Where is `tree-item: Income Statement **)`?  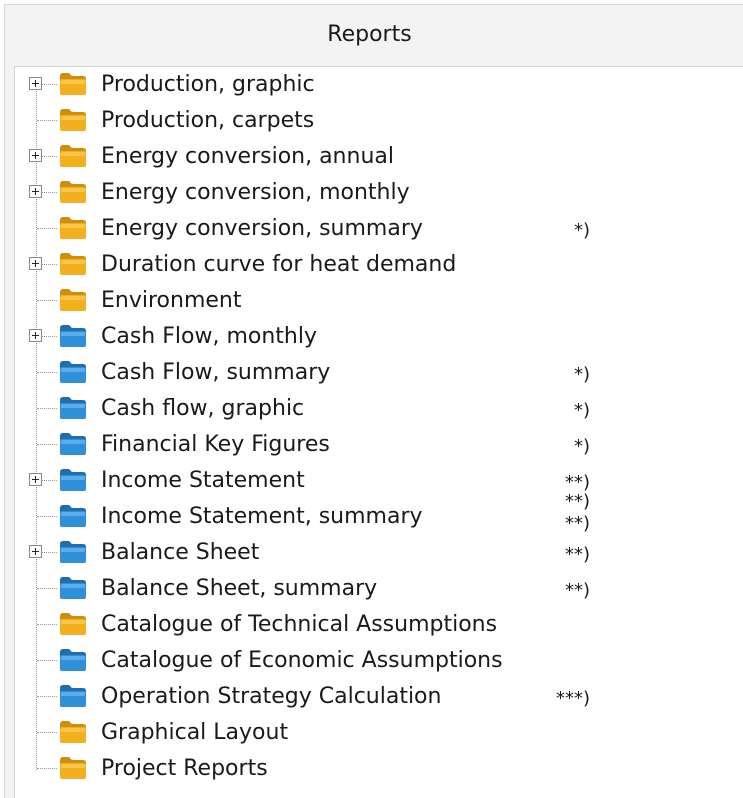
tree-item: Income Statement **) is located at coordinates (371, 481).